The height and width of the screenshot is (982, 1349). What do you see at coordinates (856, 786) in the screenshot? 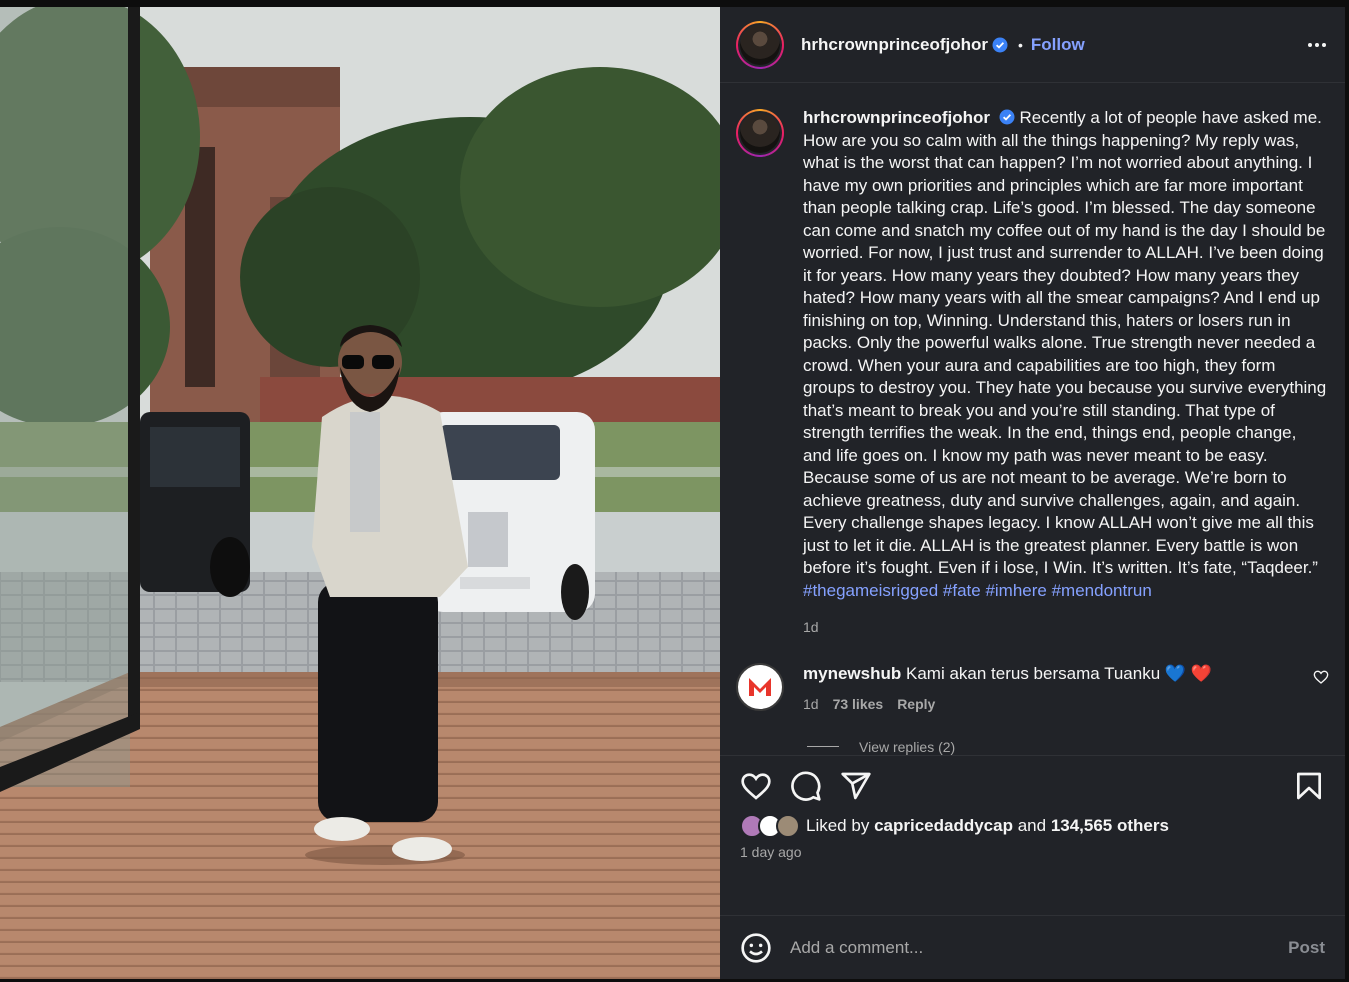
I see `share-icon` at bounding box center [856, 786].